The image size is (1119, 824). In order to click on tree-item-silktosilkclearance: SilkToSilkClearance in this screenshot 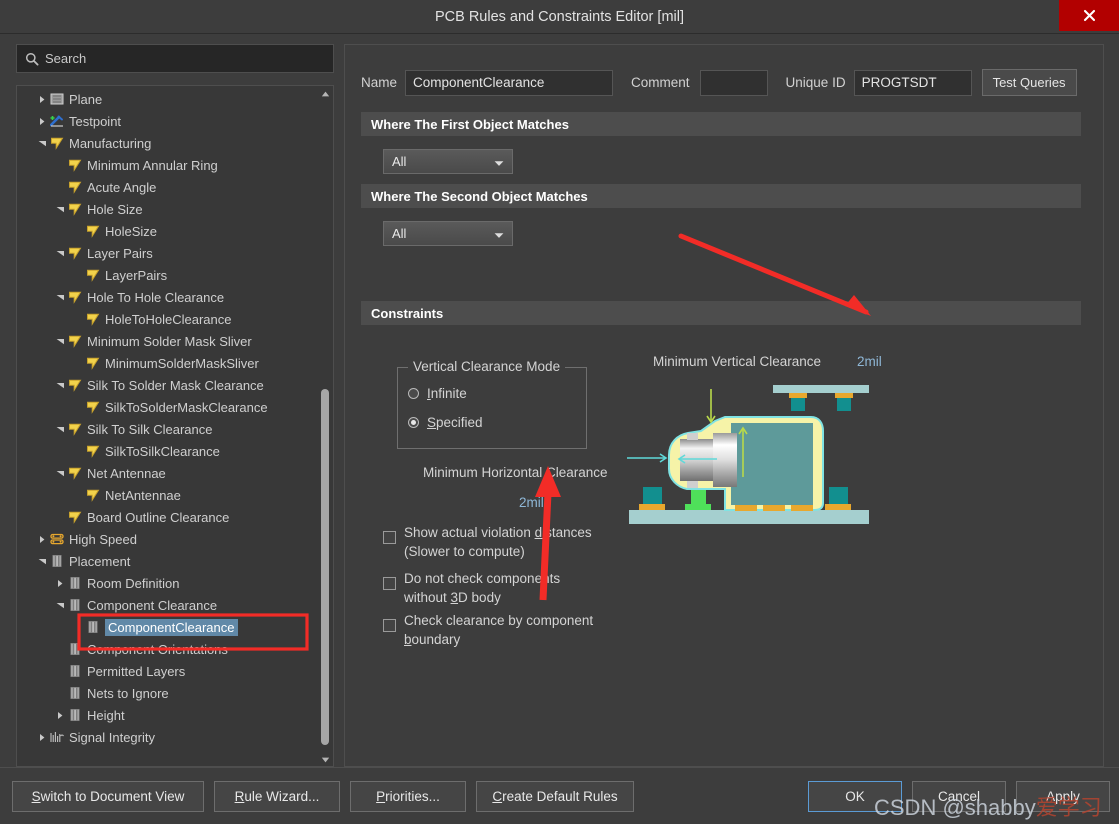, I will do `click(167, 451)`.